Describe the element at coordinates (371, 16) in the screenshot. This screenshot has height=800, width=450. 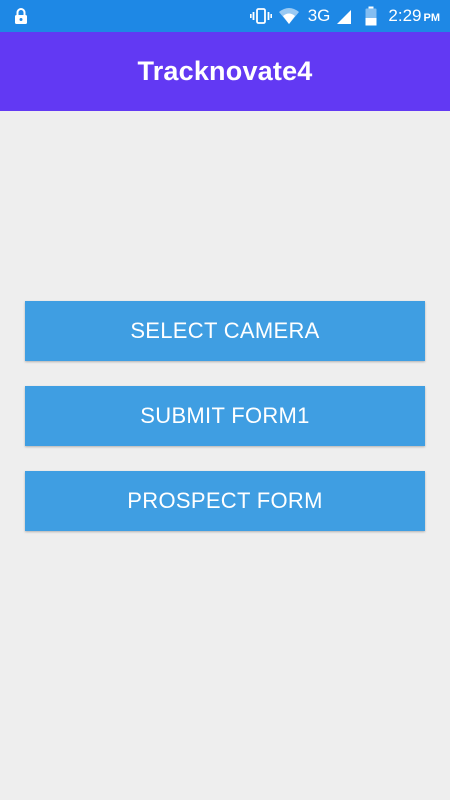
I see `battery-icon` at that location.